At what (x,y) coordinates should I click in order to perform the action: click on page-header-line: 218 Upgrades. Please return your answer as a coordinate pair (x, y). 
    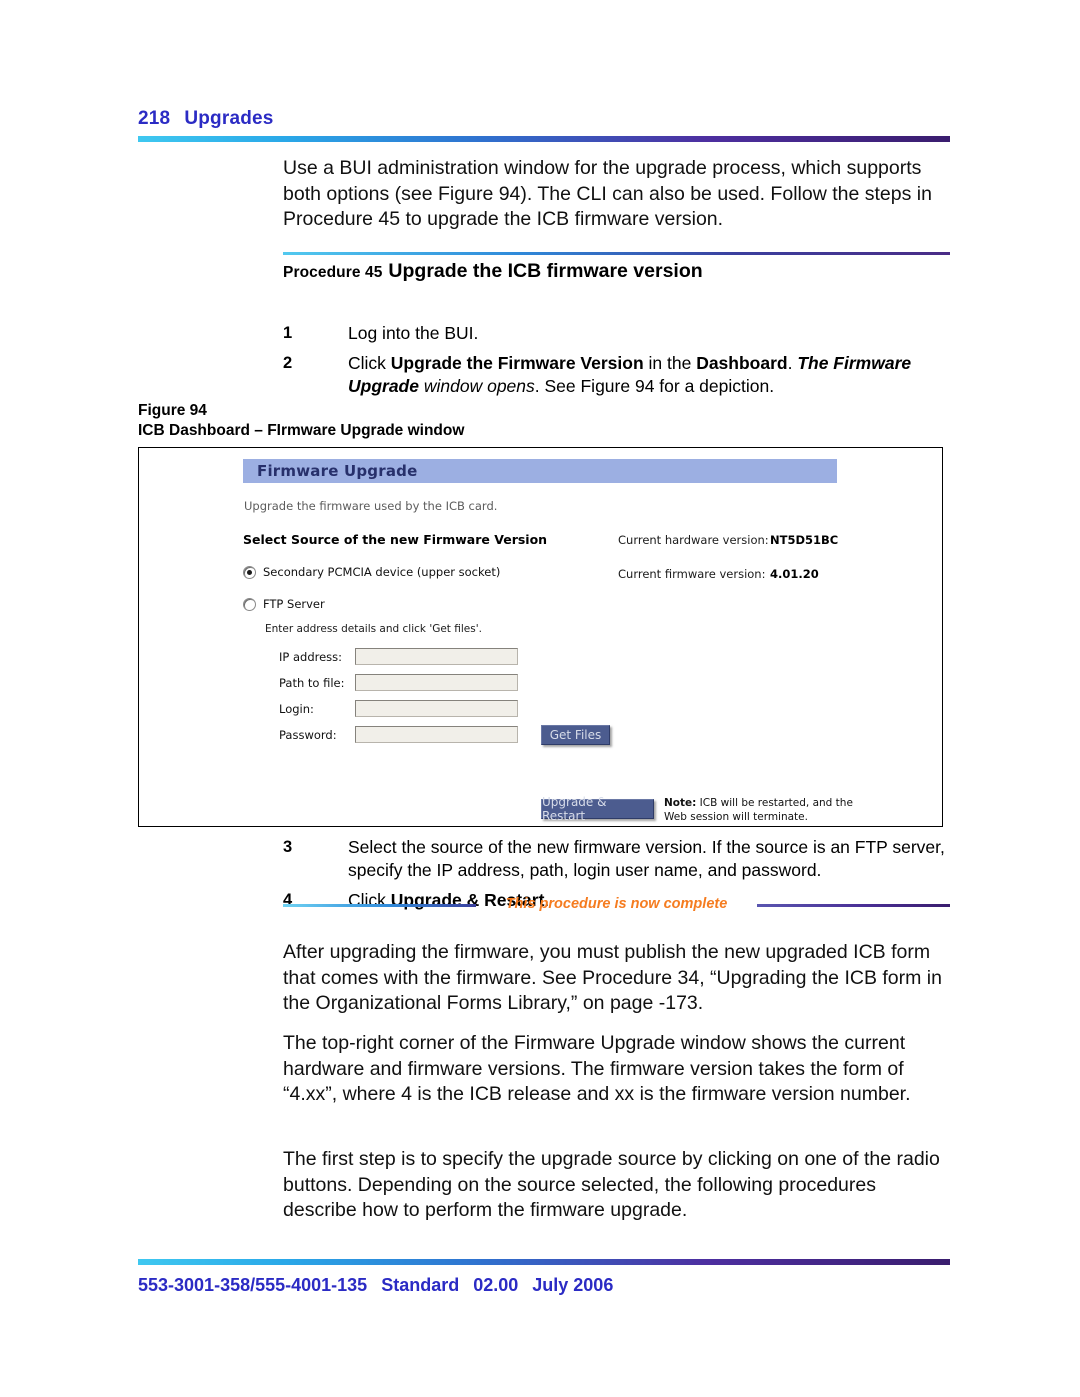
    Looking at the image, I should click on (544, 119).